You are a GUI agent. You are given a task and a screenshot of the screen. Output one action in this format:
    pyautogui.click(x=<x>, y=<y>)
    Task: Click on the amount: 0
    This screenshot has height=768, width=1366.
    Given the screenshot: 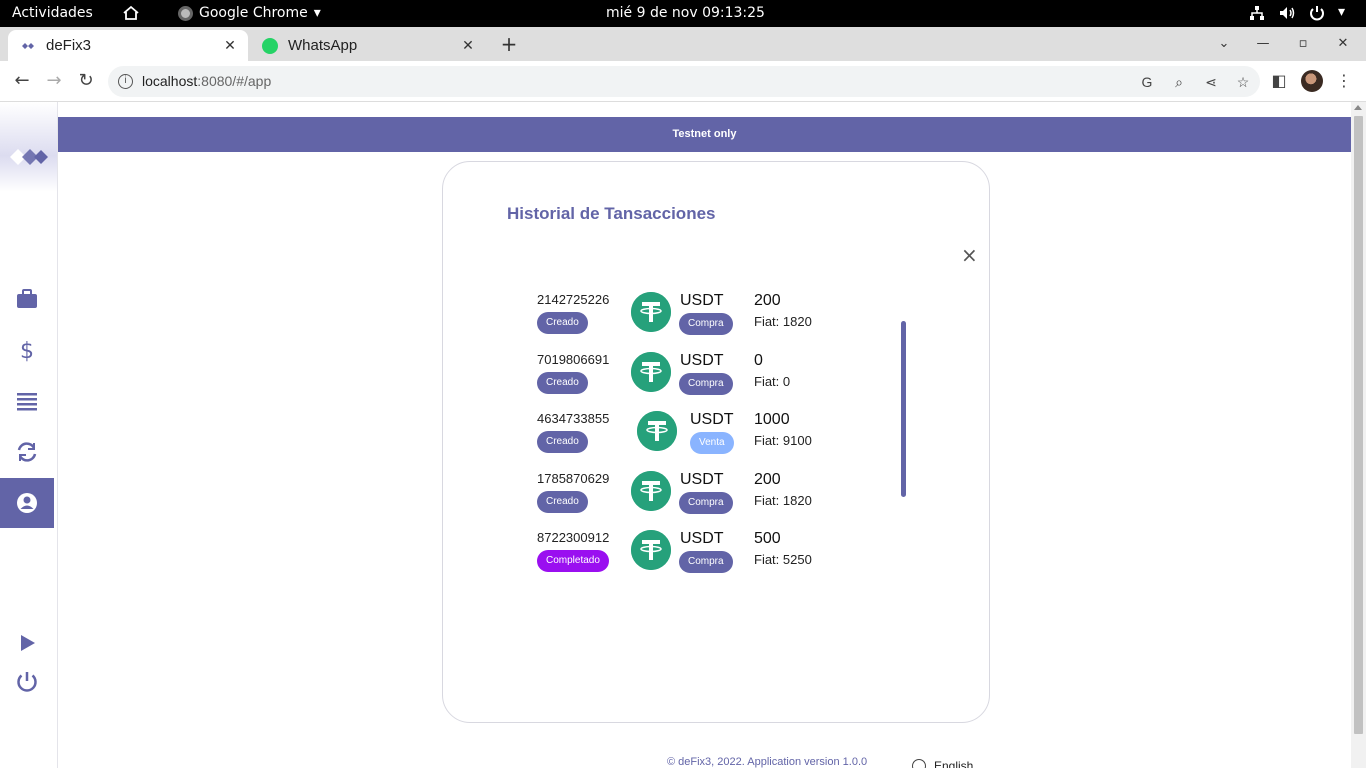 What is the action you would take?
    pyautogui.click(x=758, y=360)
    